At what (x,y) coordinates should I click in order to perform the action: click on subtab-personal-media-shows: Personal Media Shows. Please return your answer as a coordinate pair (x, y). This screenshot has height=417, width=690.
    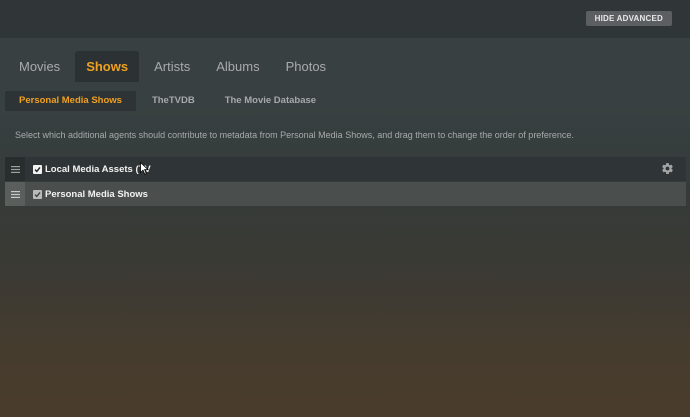
    Looking at the image, I should click on (70, 101).